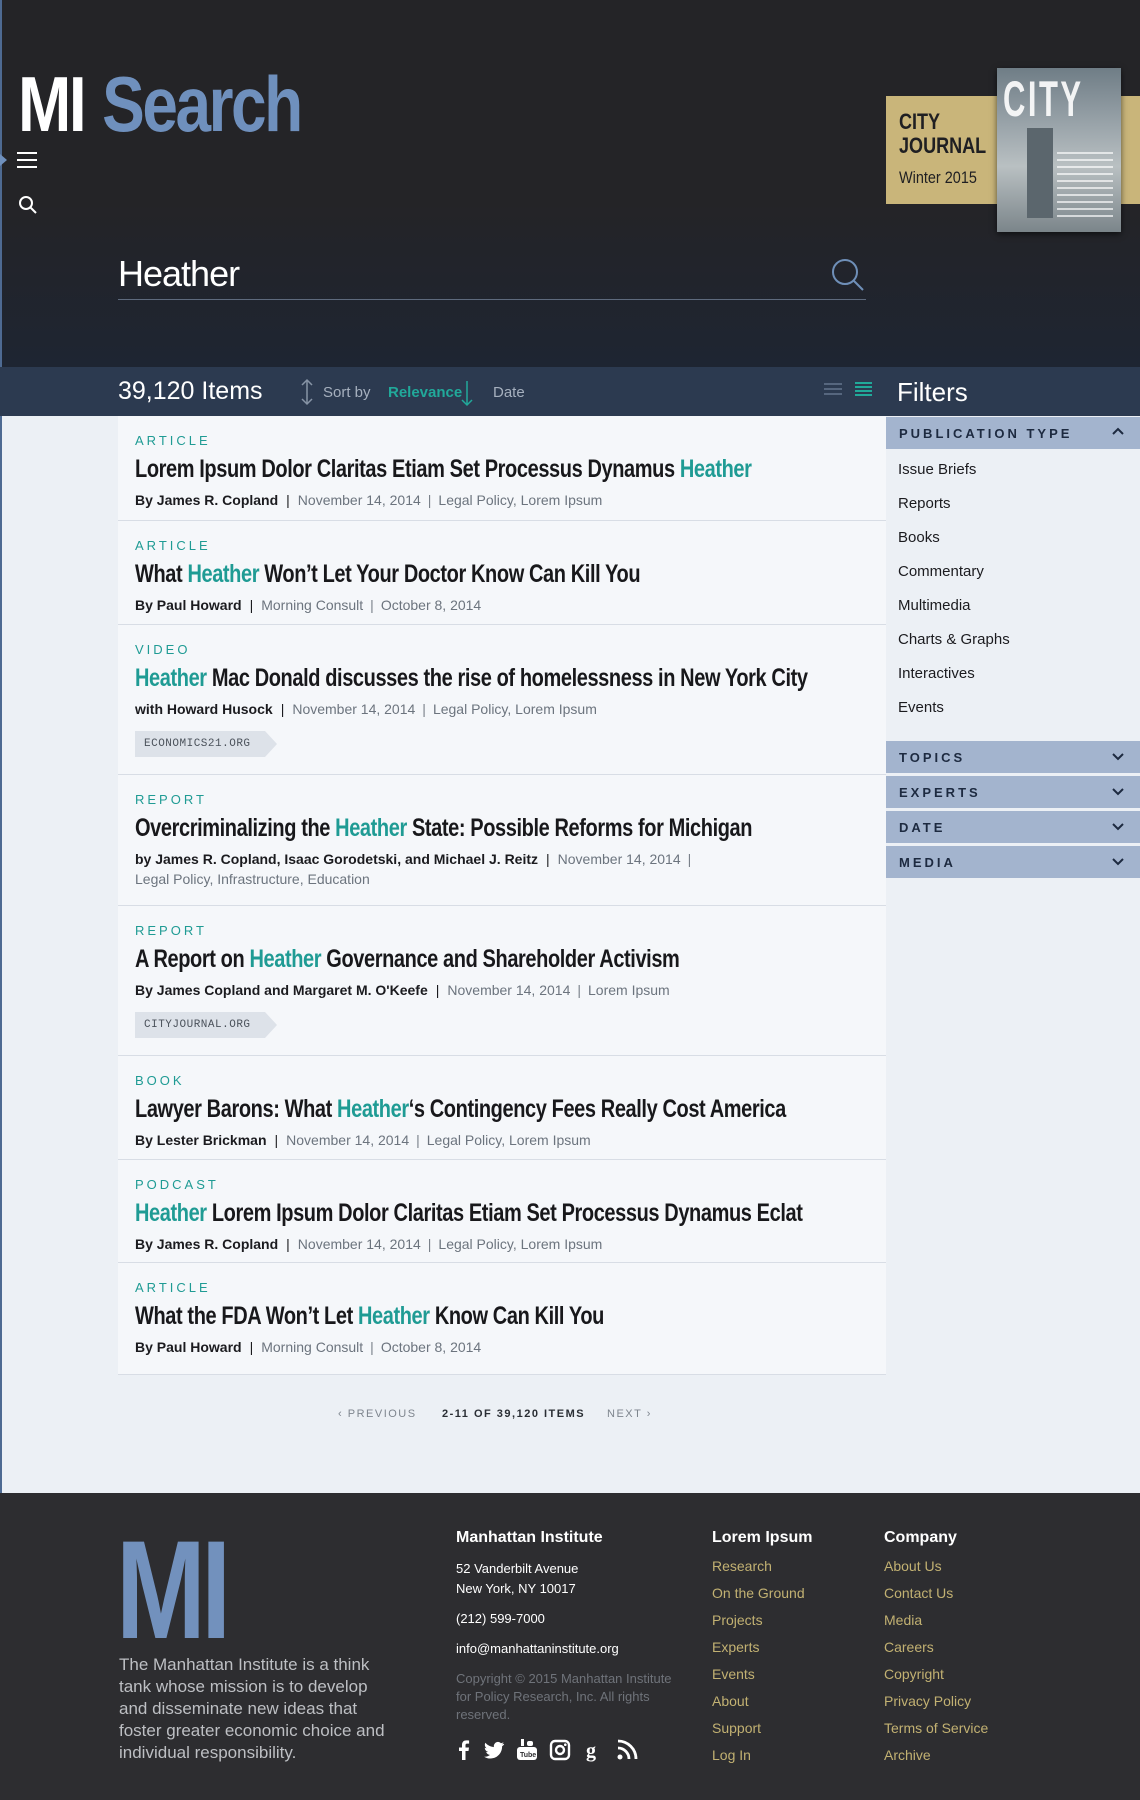 Image resolution: width=1140 pixels, height=1800 pixels. Describe the element at coordinates (941, 571) in the screenshot. I see `filter-option-commentary: Commentary` at that location.